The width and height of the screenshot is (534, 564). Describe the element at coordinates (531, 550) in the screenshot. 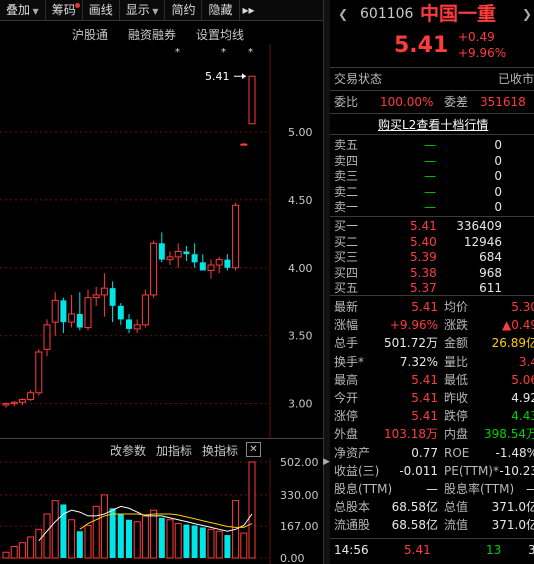

I see `tick-extra: 3` at that location.